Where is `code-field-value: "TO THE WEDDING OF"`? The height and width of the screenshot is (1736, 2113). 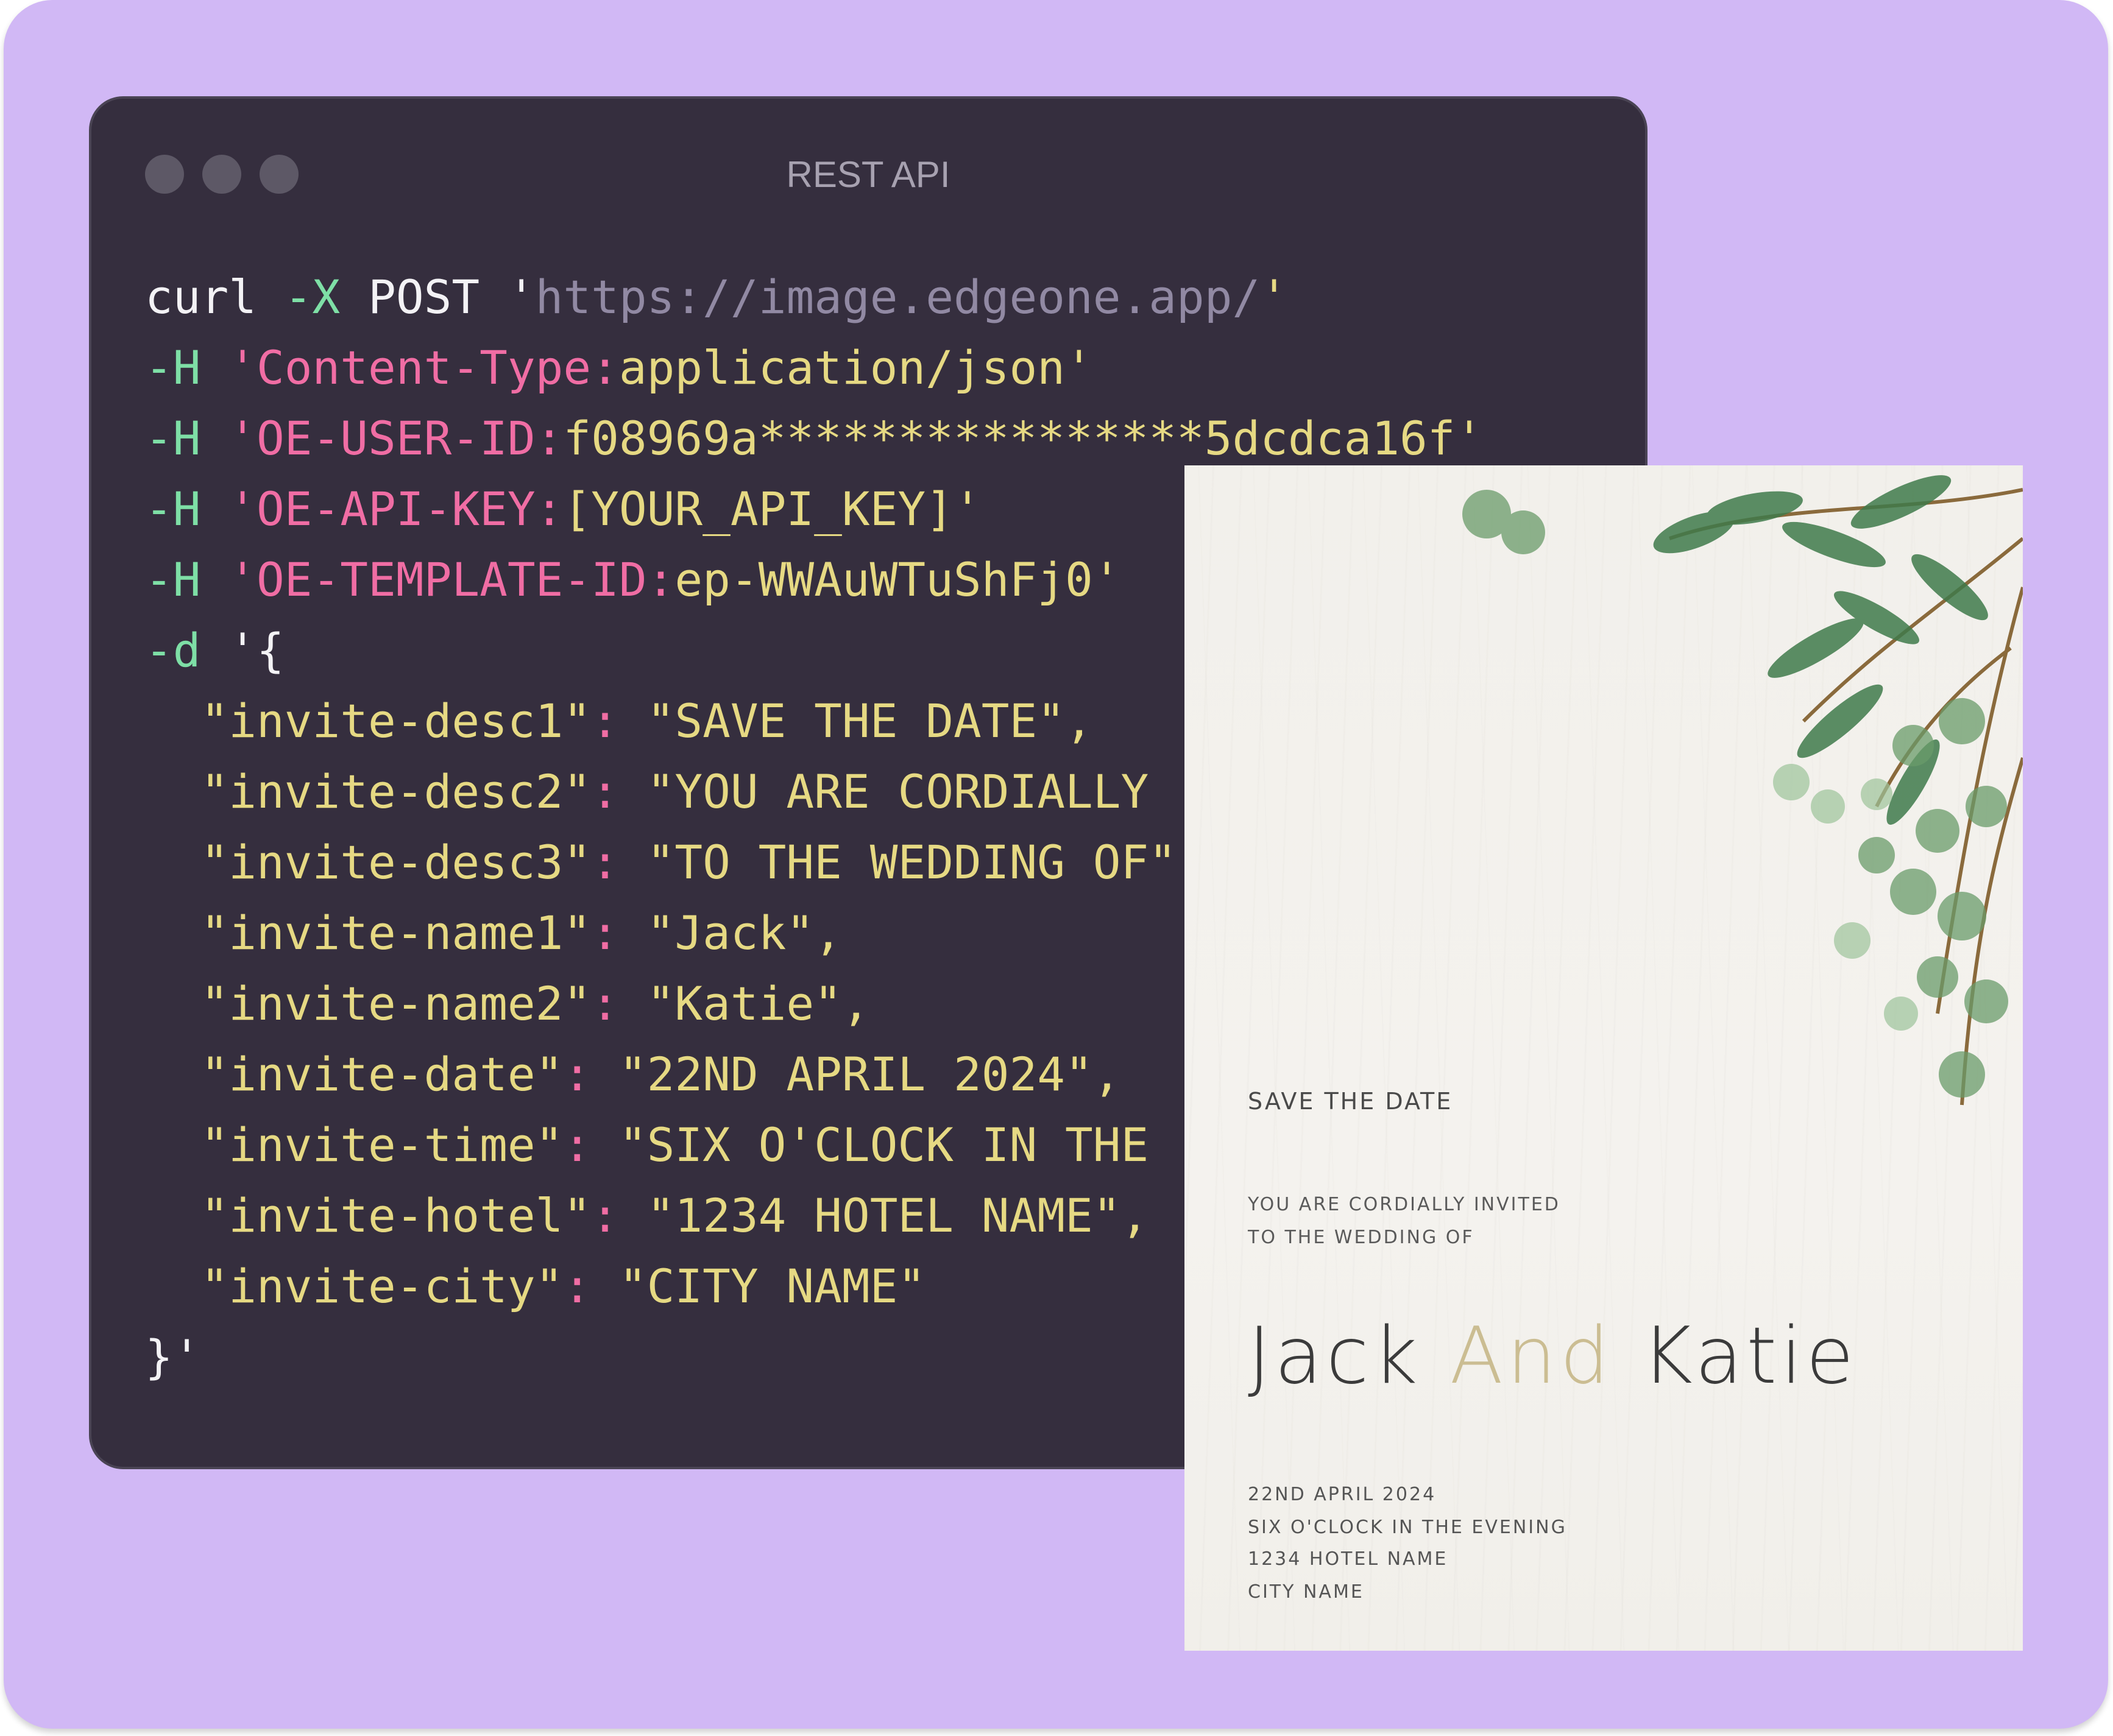
code-field-value: "TO THE WEDDING OF" is located at coordinates (911, 862).